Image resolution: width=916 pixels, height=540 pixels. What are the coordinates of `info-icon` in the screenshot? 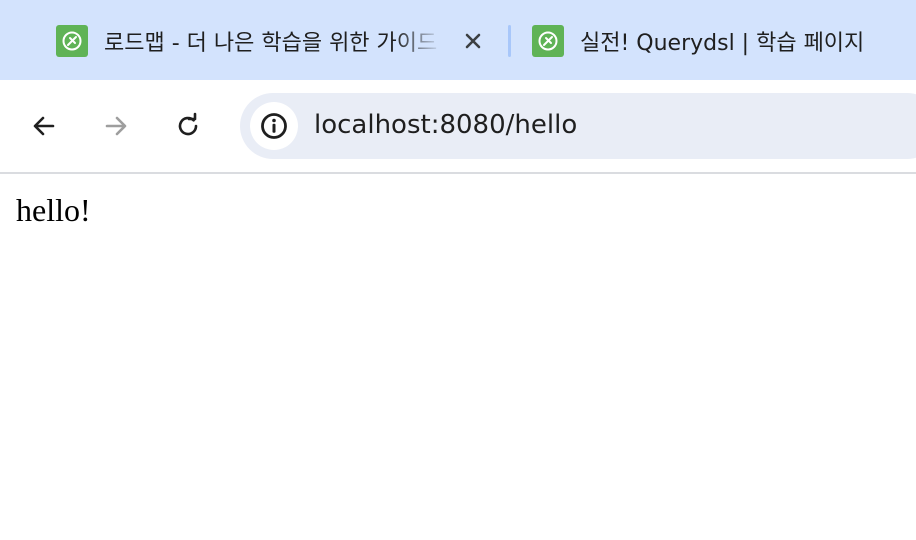 It's located at (274, 126).